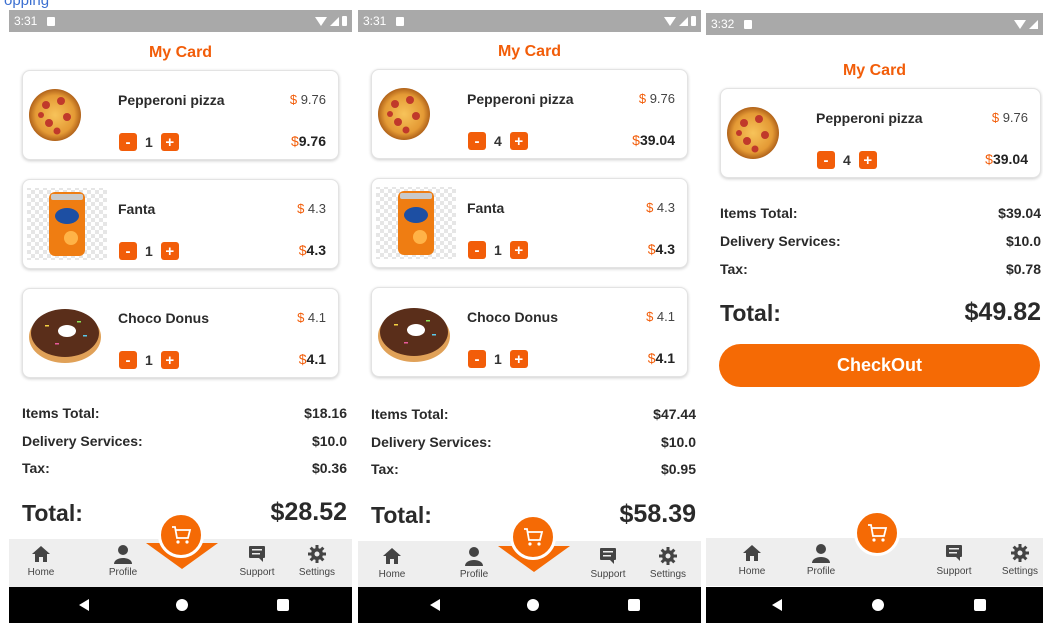 The height and width of the screenshot is (623, 1043). Describe the element at coordinates (880, 312) in the screenshot. I see `grand-total-row: Total: $49.82` at that location.